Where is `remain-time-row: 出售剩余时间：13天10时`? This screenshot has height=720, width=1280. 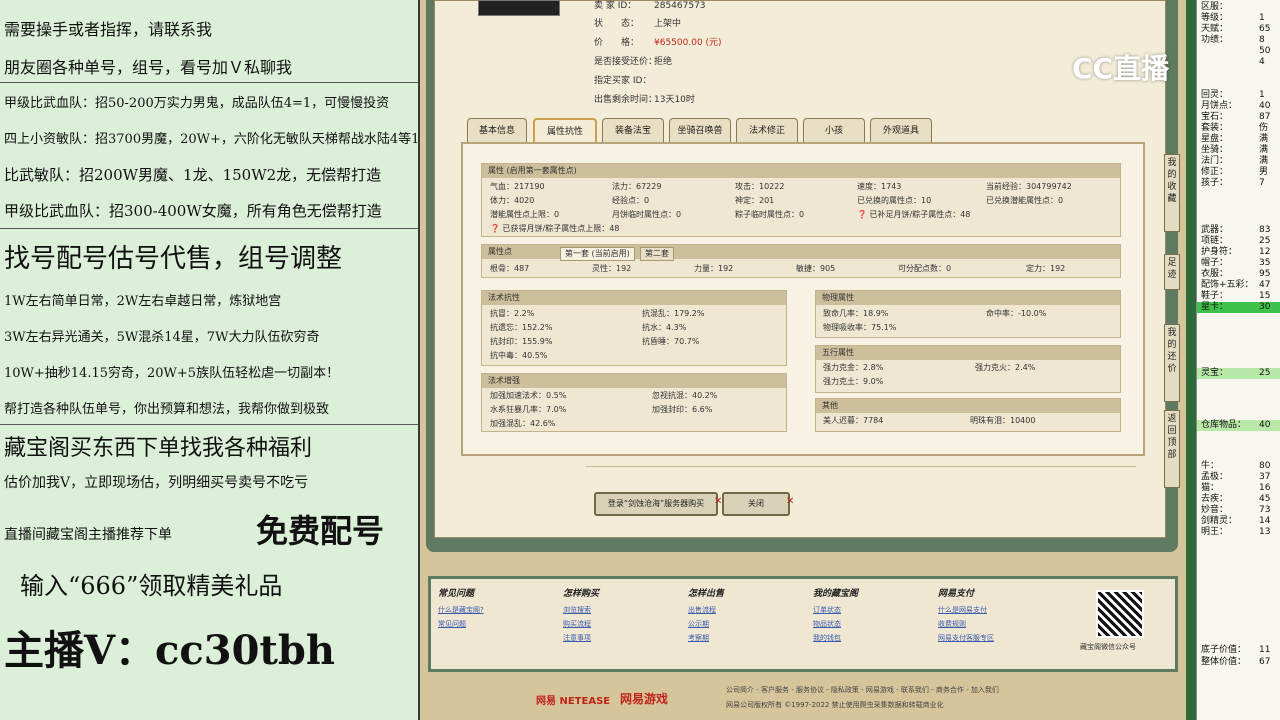
remain-time-row: 出售剩余时间：13天10时 is located at coordinates (644, 98).